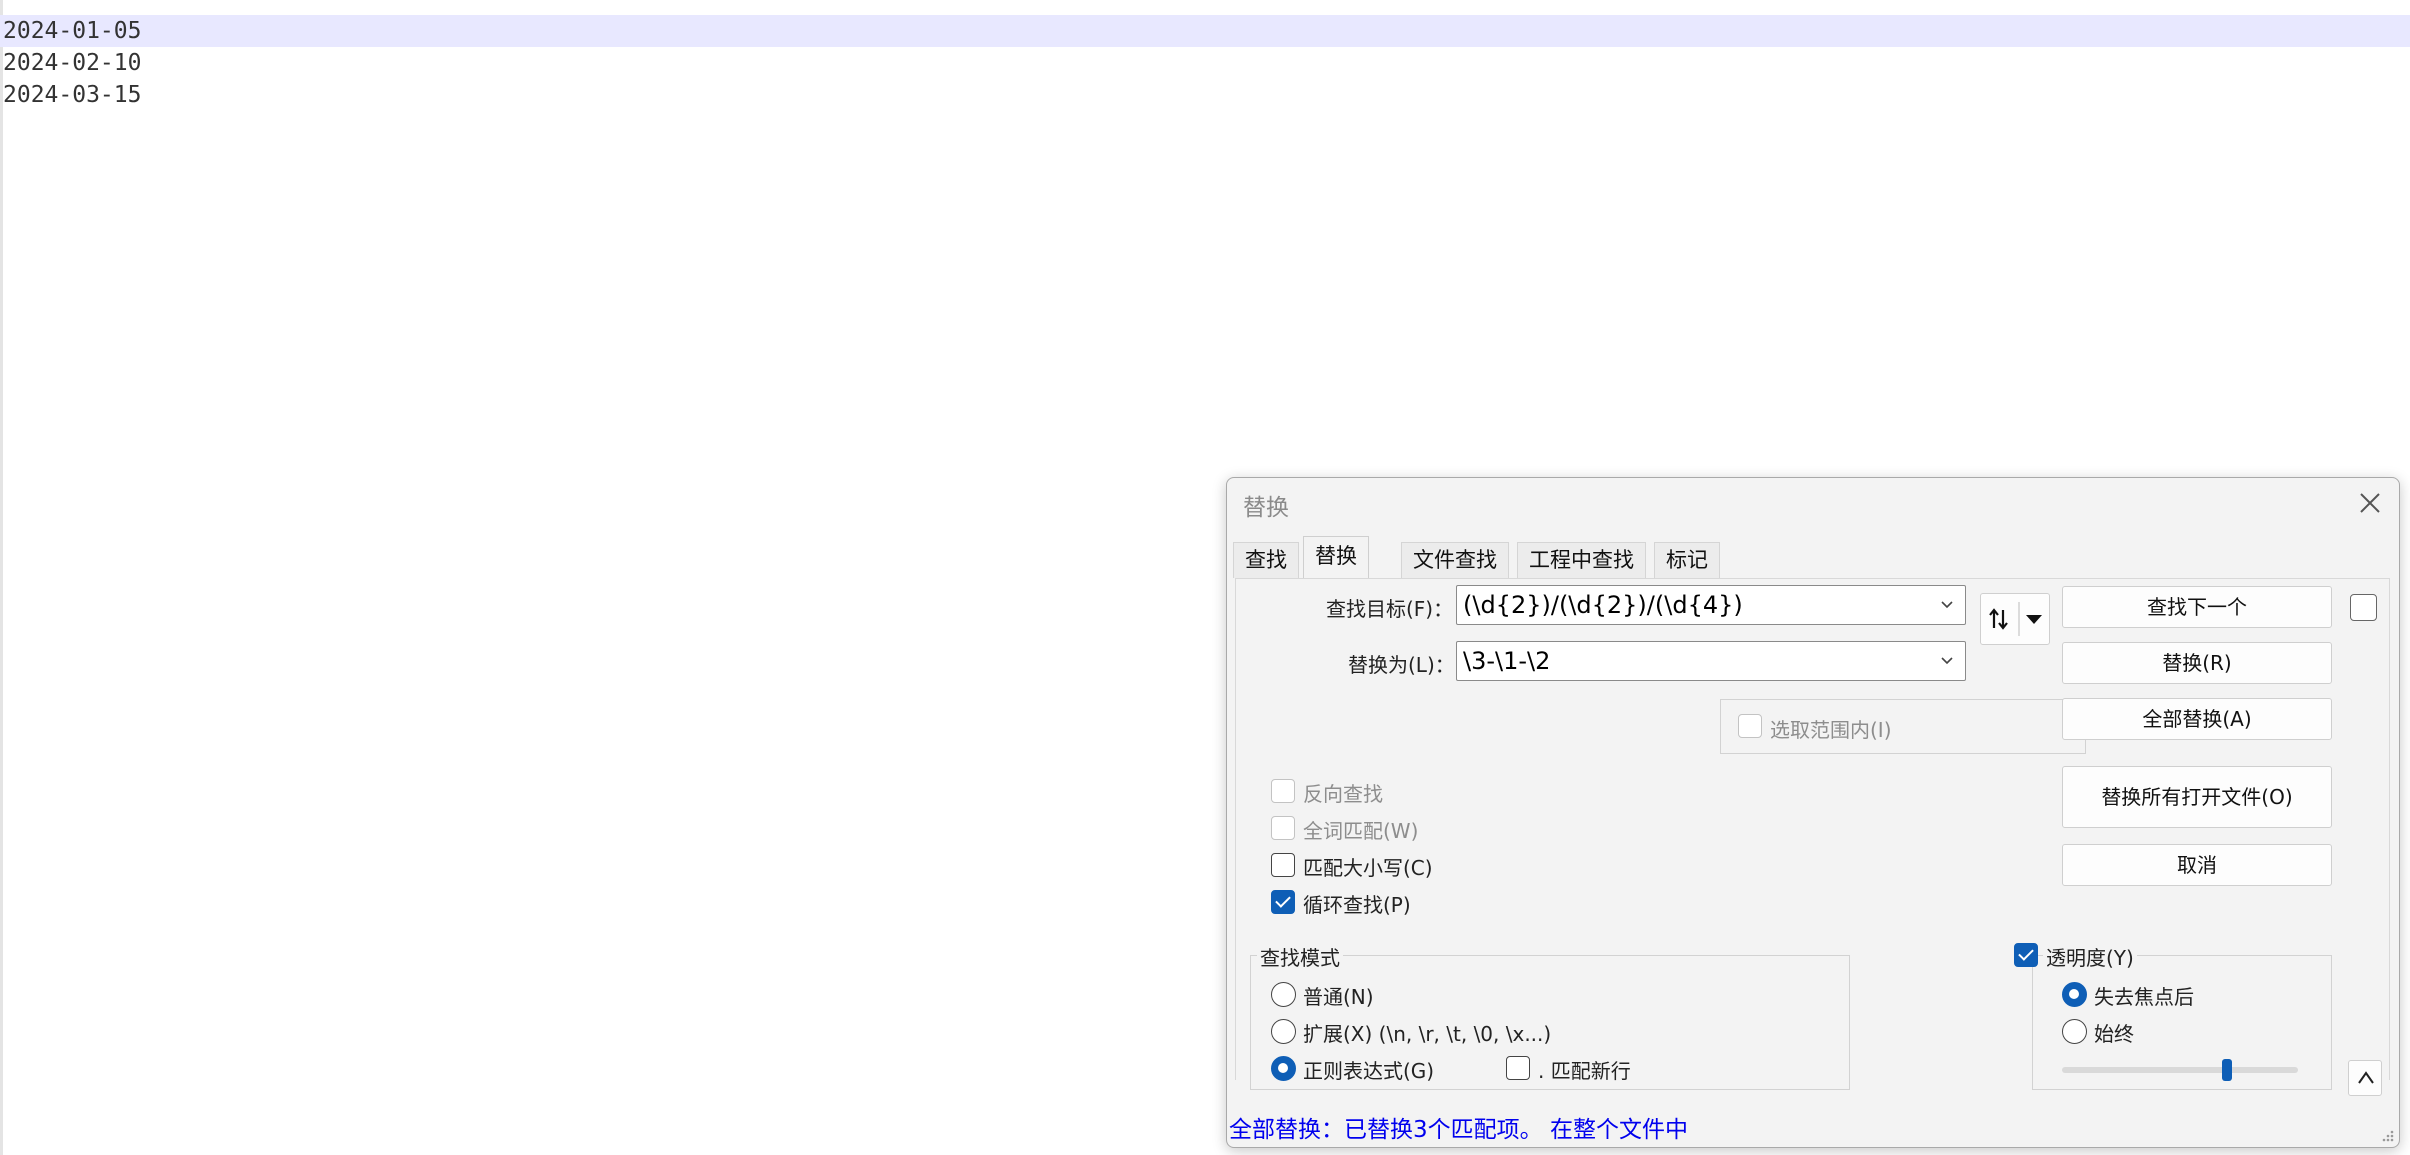 The height and width of the screenshot is (1155, 2410). Describe the element at coordinates (1205, 63) in the screenshot. I see `editor-line: 2024-02-10` at that location.